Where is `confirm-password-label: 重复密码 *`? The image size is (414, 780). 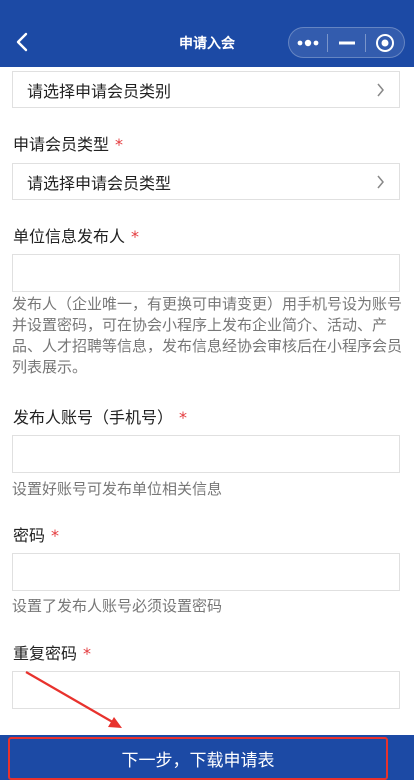 confirm-password-label: 重复密码 * is located at coordinates (52, 652).